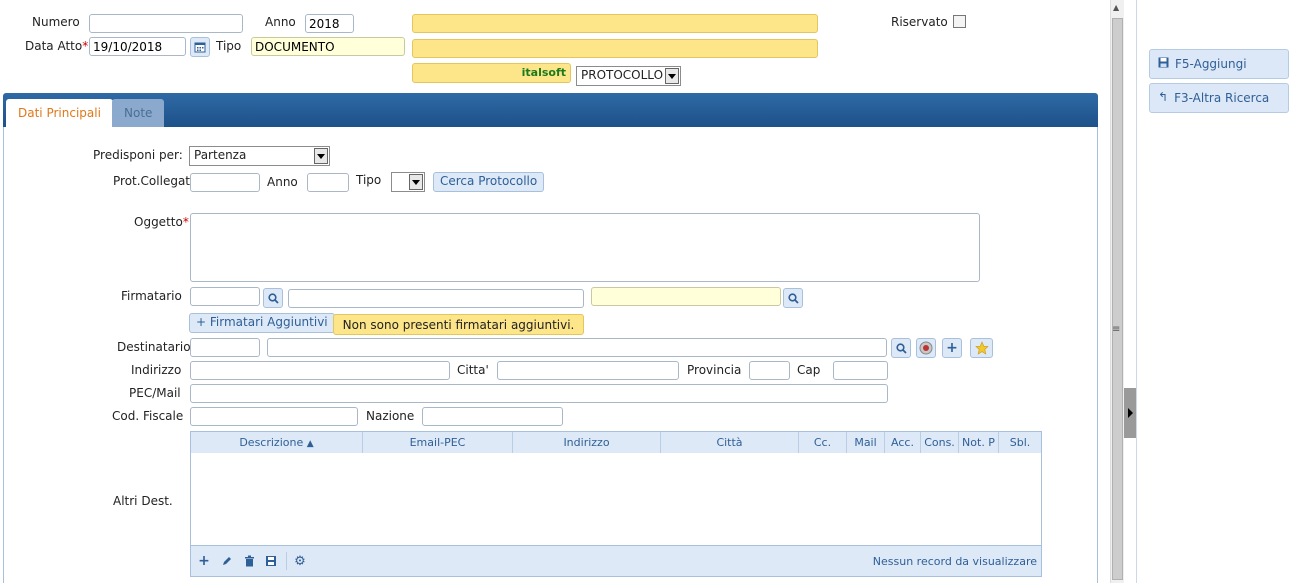 The height and width of the screenshot is (583, 1313). Describe the element at coordinates (588, 370) in the screenshot. I see `citta-input` at that location.